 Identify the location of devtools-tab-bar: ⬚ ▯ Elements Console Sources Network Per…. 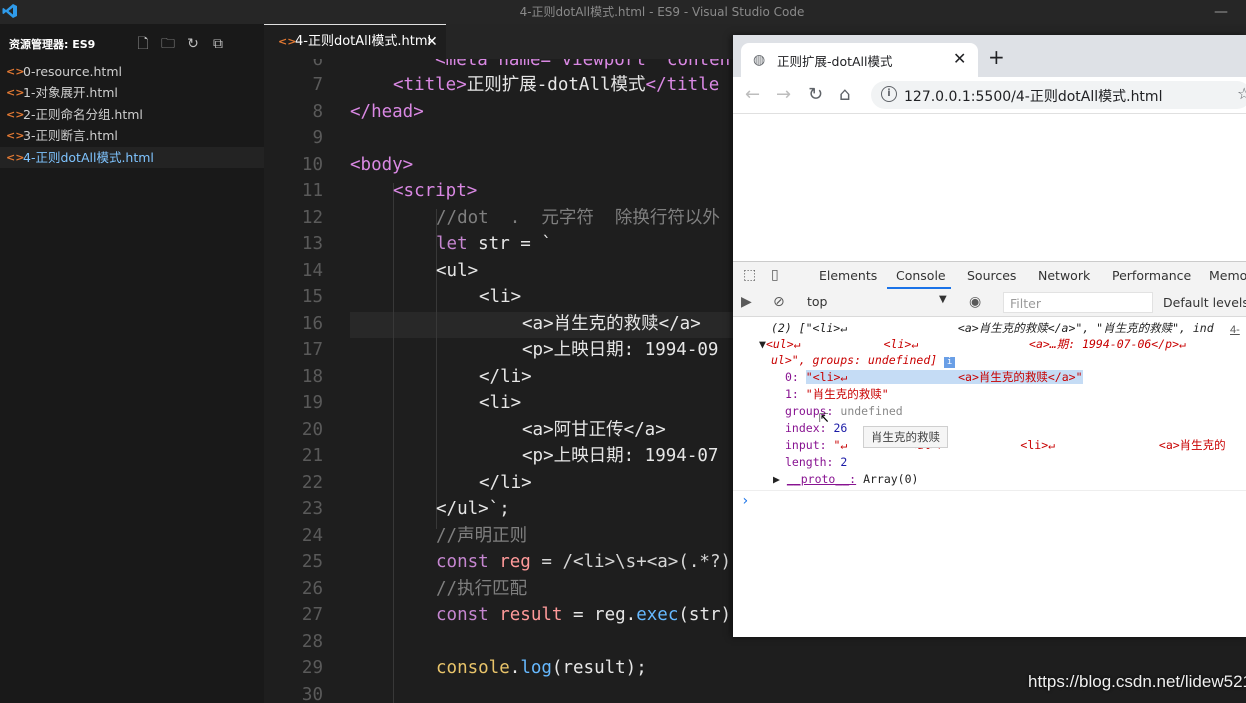
(989, 276).